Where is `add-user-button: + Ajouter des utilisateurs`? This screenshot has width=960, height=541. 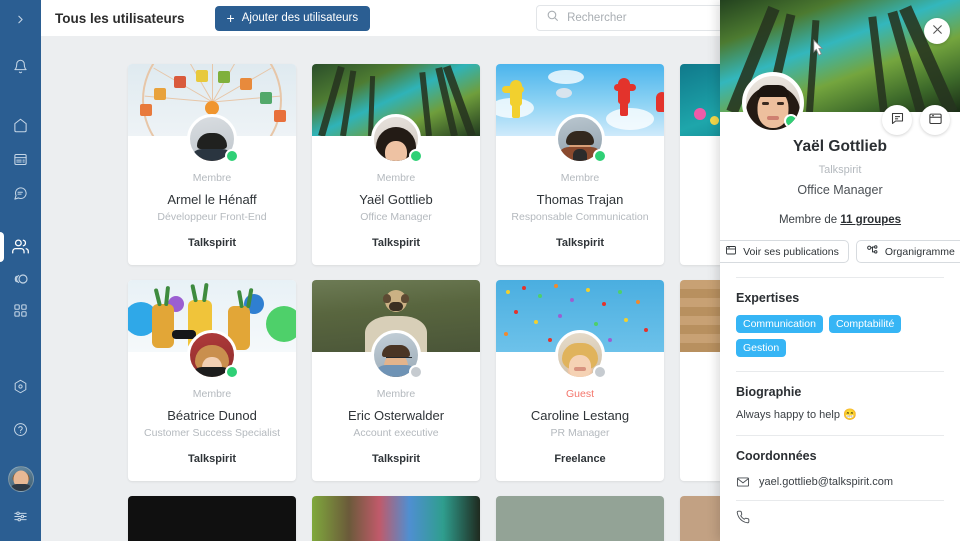 add-user-button: + Ajouter des utilisateurs is located at coordinates (292, 18).